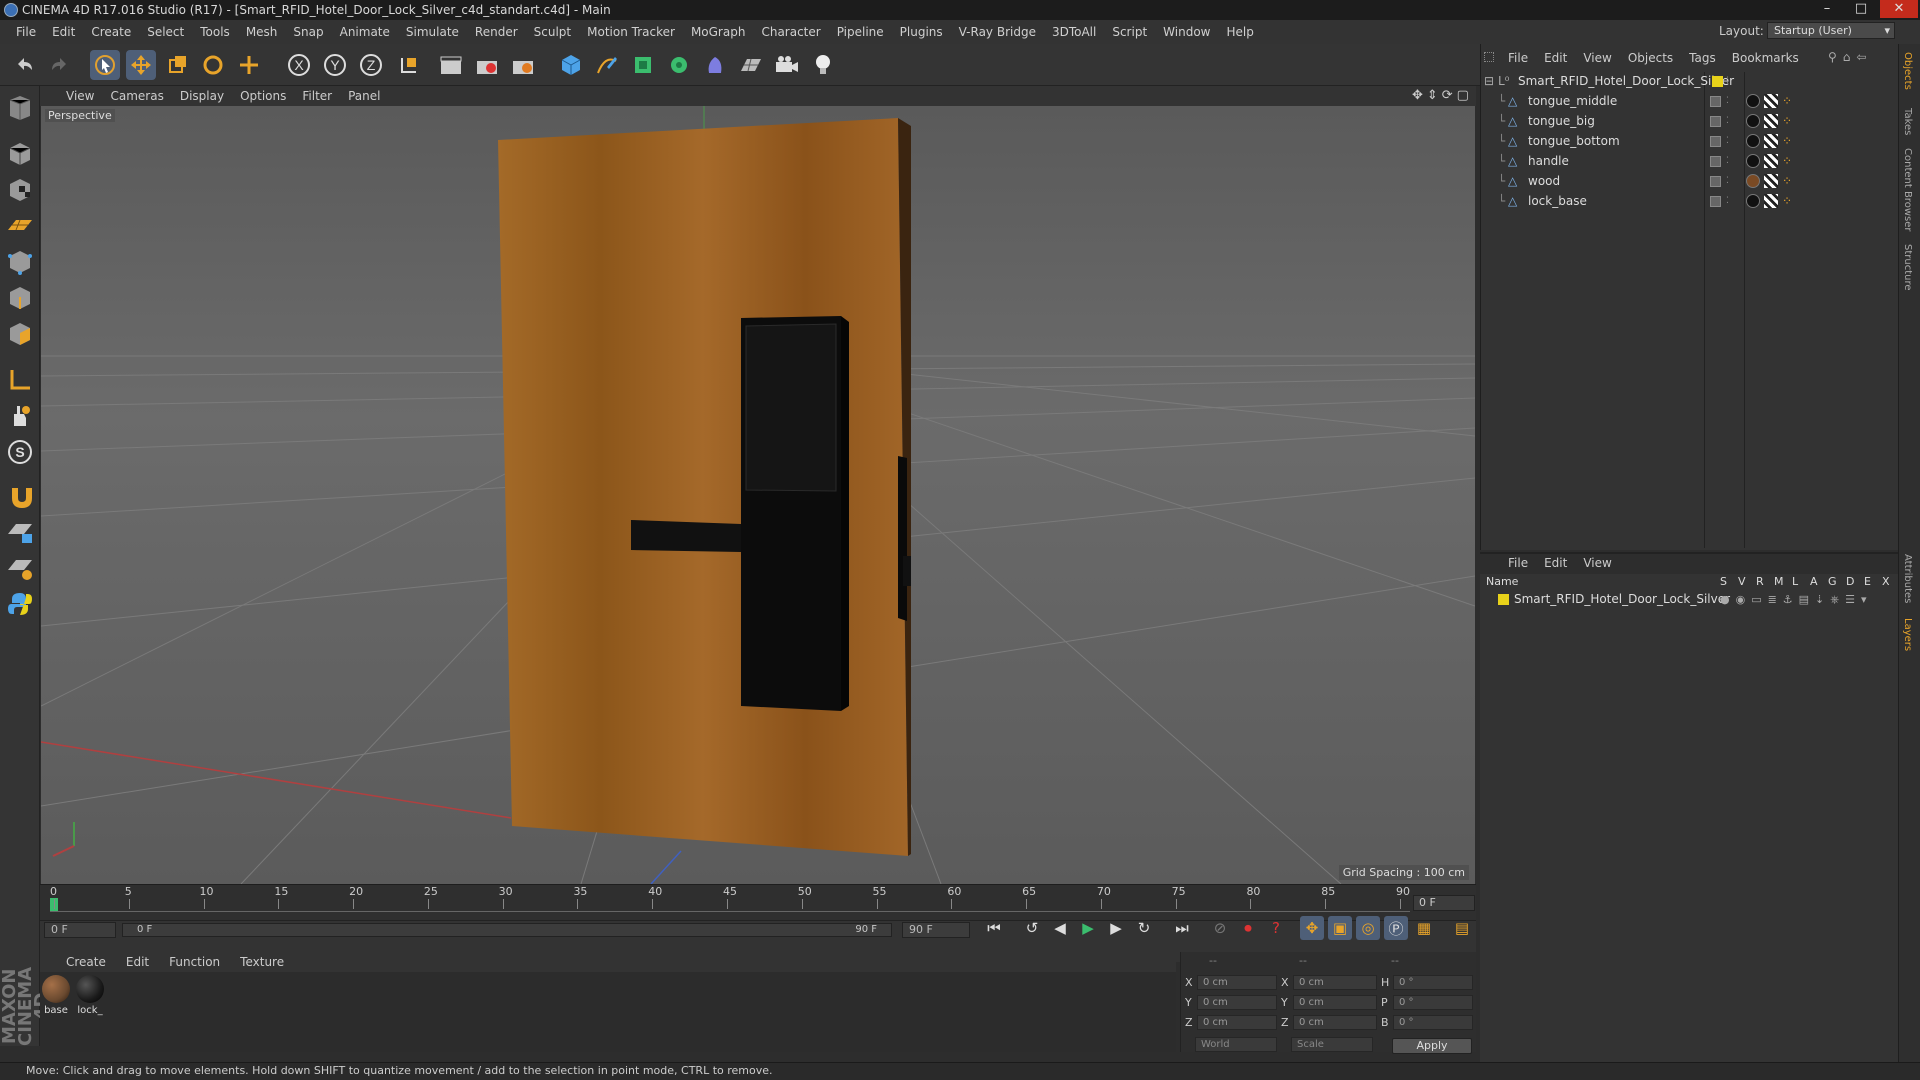 The height and width of the screenshot is (1080, 1920). I want to click on tab-attributes: Attributes, so click(1907, 578).